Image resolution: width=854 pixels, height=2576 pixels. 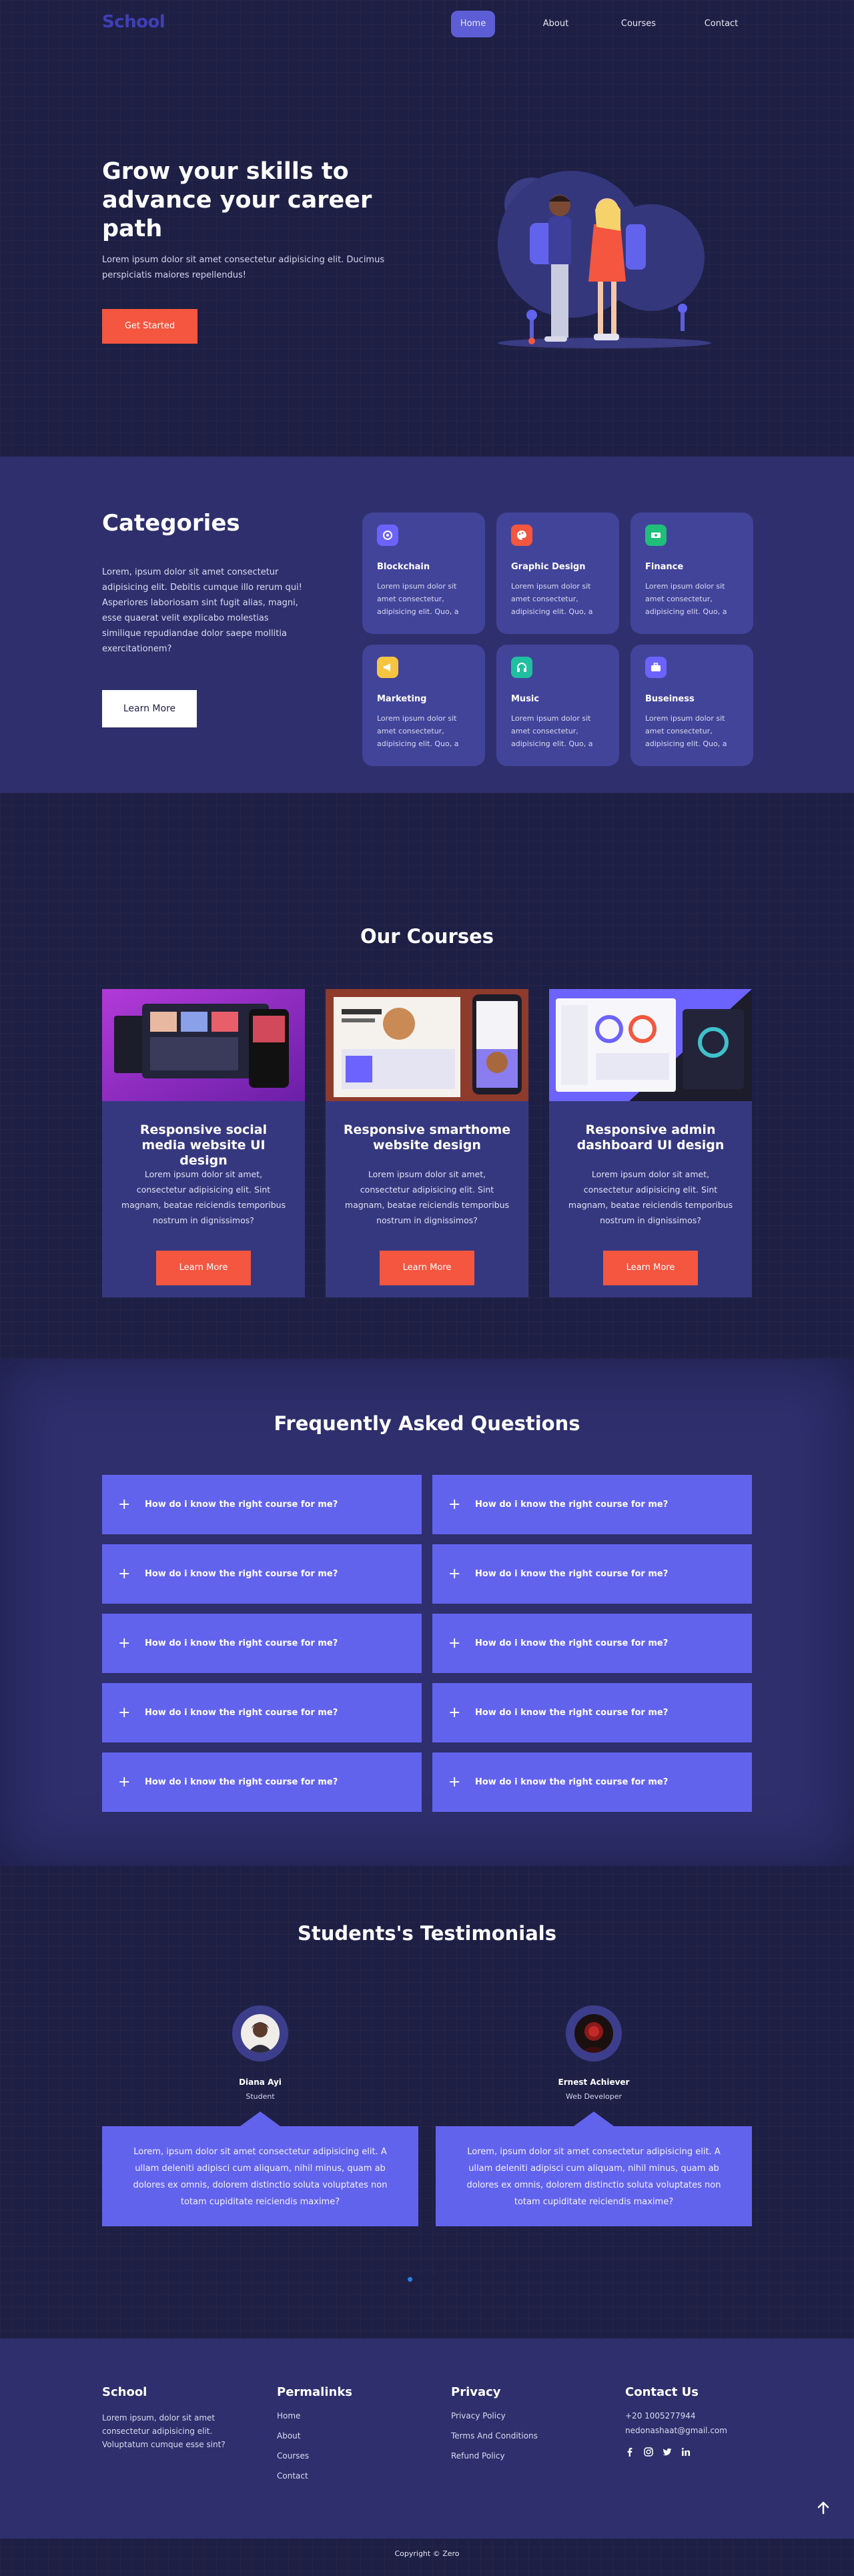 I want to click on footer-phone: +20 1005277944, so click(x=661, y=2416).